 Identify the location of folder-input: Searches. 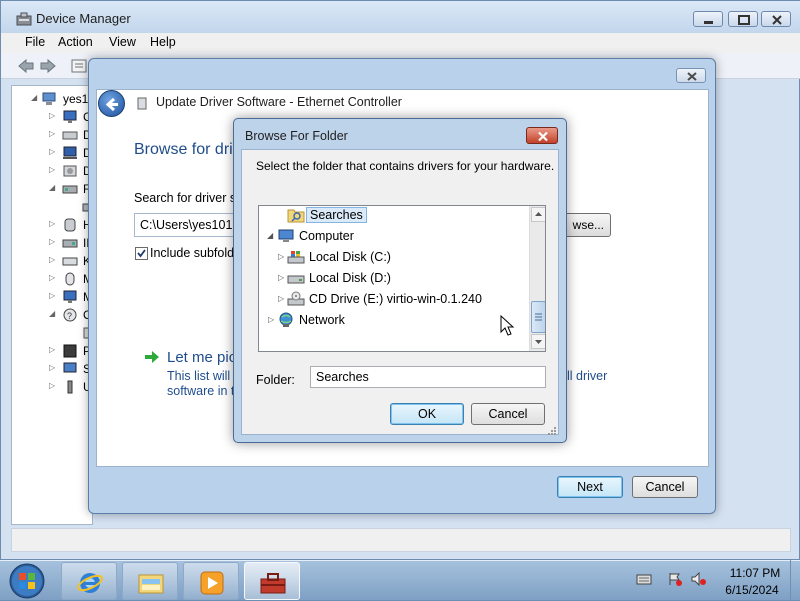
(428, 377).